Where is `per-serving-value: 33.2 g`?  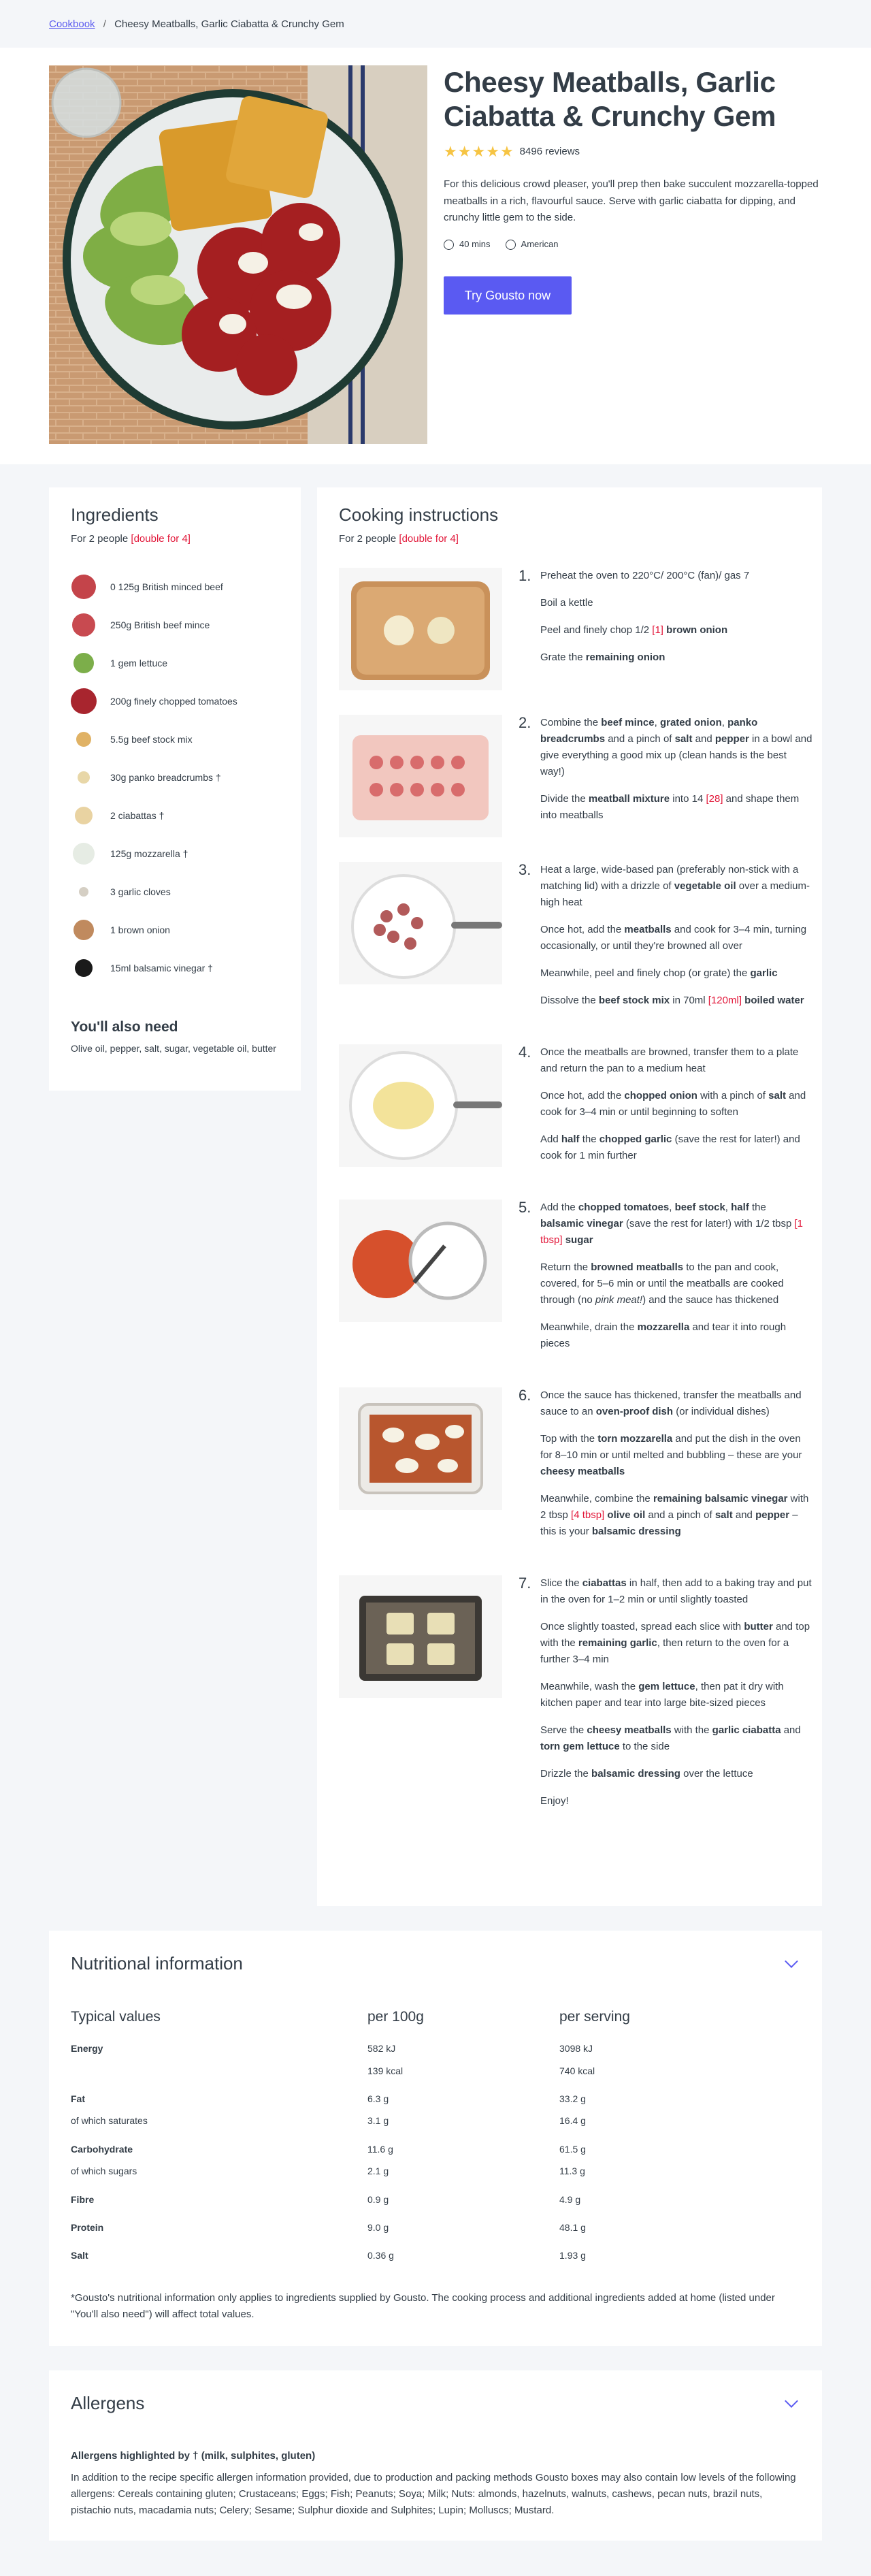
per-serving-value: 33.2 g is located at coordinates (572, 2099).